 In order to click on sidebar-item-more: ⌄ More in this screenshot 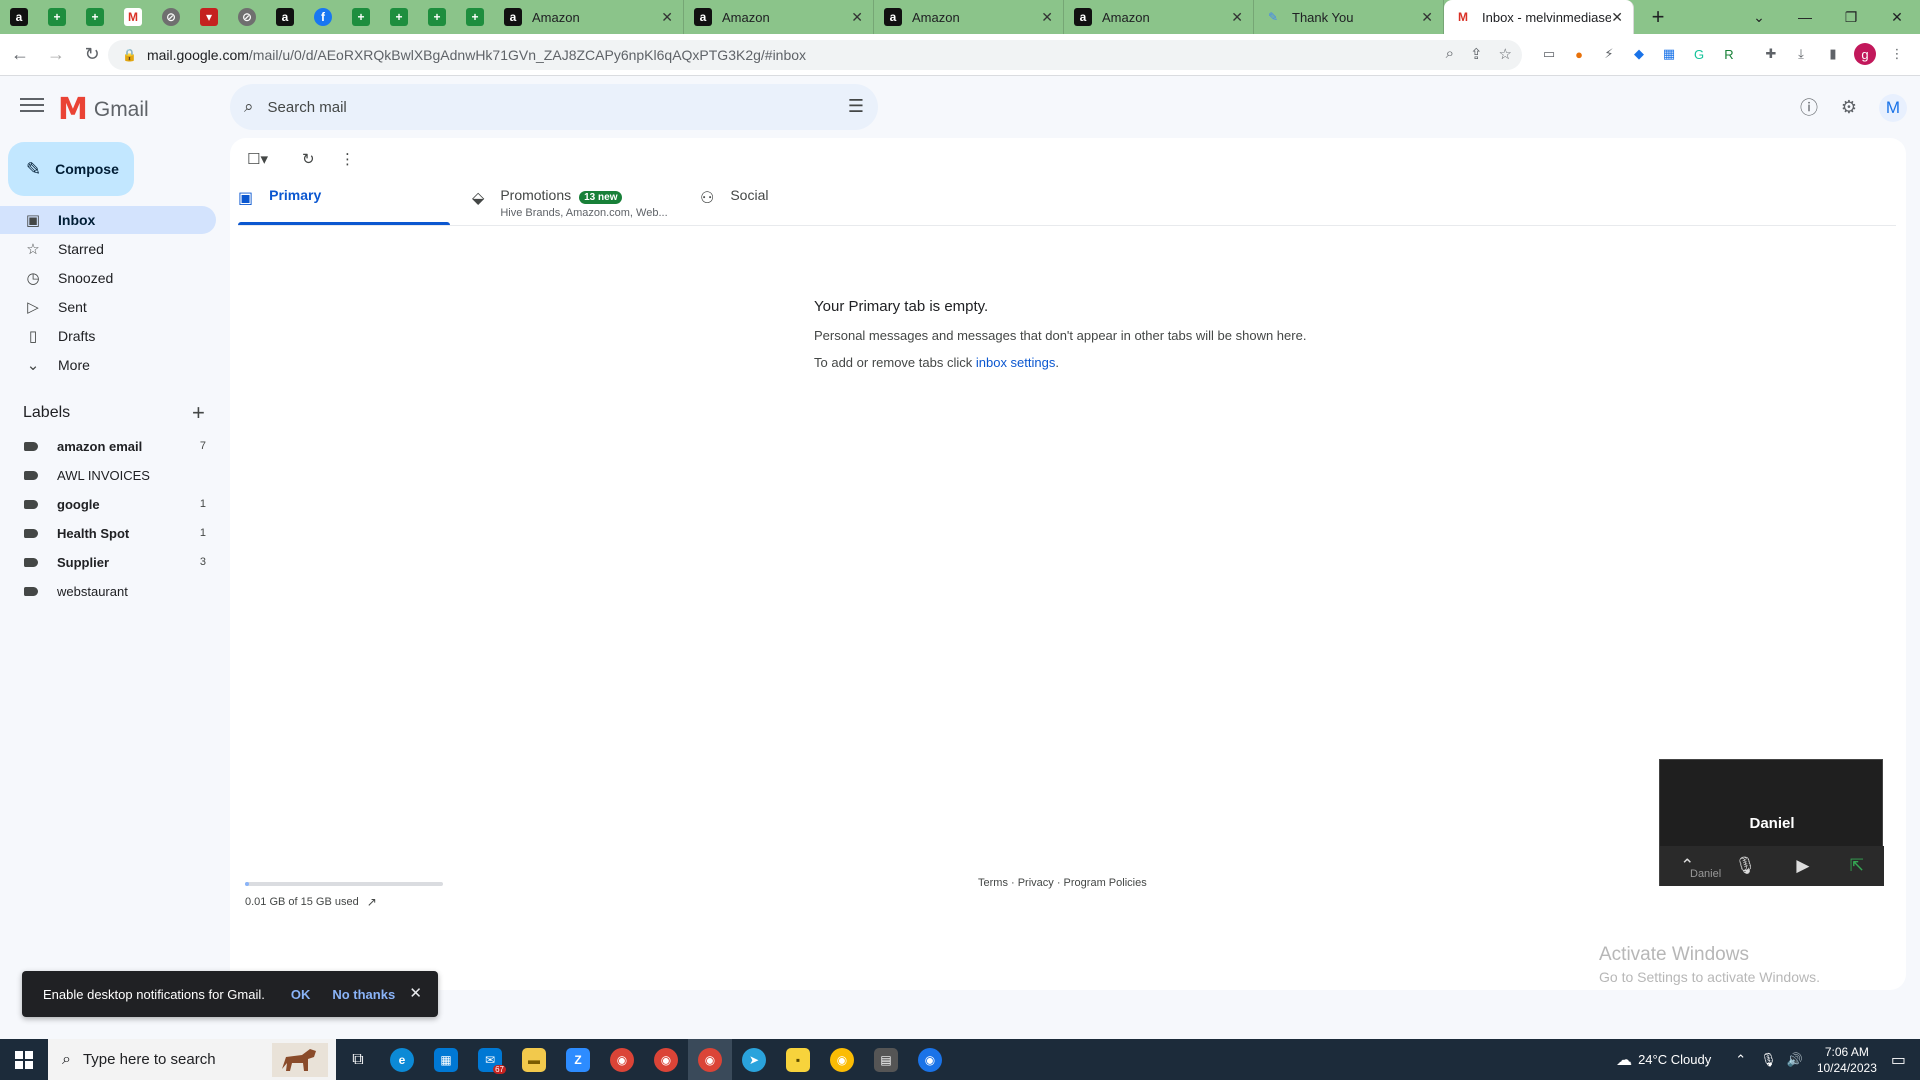, I will do `click(108, 365)`.